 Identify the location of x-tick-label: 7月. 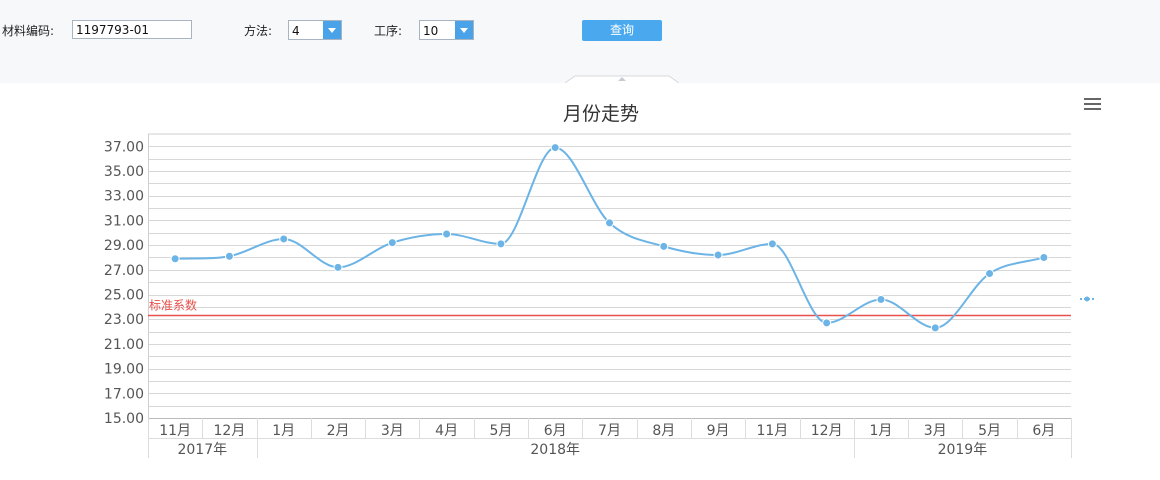
(609, 431).